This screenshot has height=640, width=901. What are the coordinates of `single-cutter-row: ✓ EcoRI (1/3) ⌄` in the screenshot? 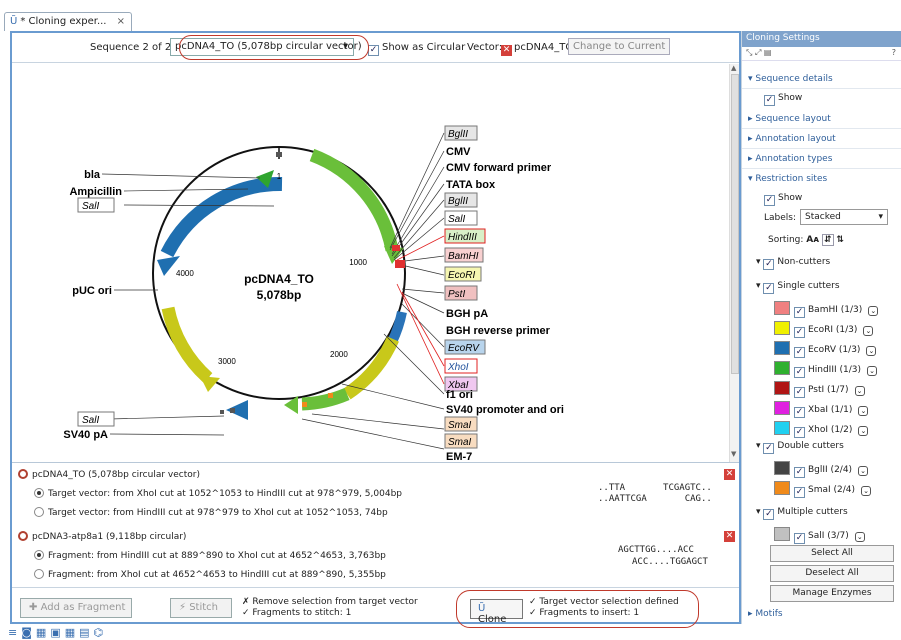 It's located at (824, 329).